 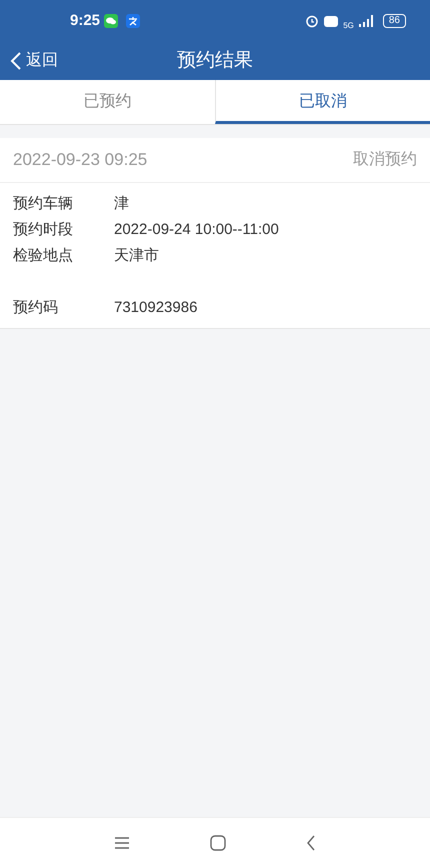 I want to click on record-timestamp: 2022-09-23 09:25, so click(x=80, y=160).